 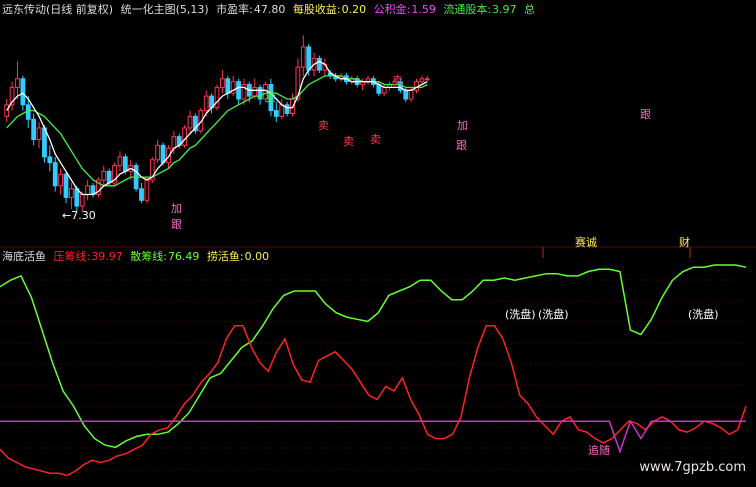 What do you see at coordinates (586, 242) in the screenshot?
I see `indicator-label: 赛诚` at bounding box center [586, 242].